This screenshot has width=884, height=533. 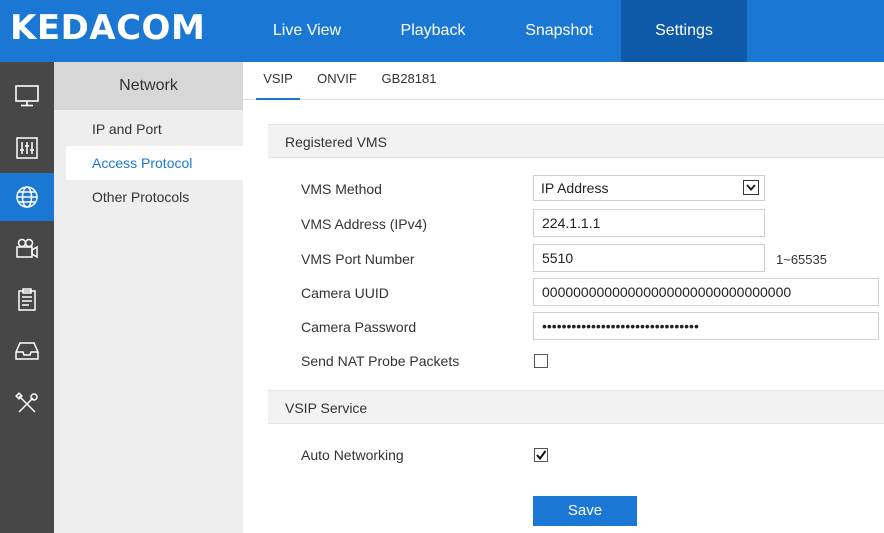 I want to click on submenu-item-other-protocols: Other Protocols, so click(x=154, y=197).